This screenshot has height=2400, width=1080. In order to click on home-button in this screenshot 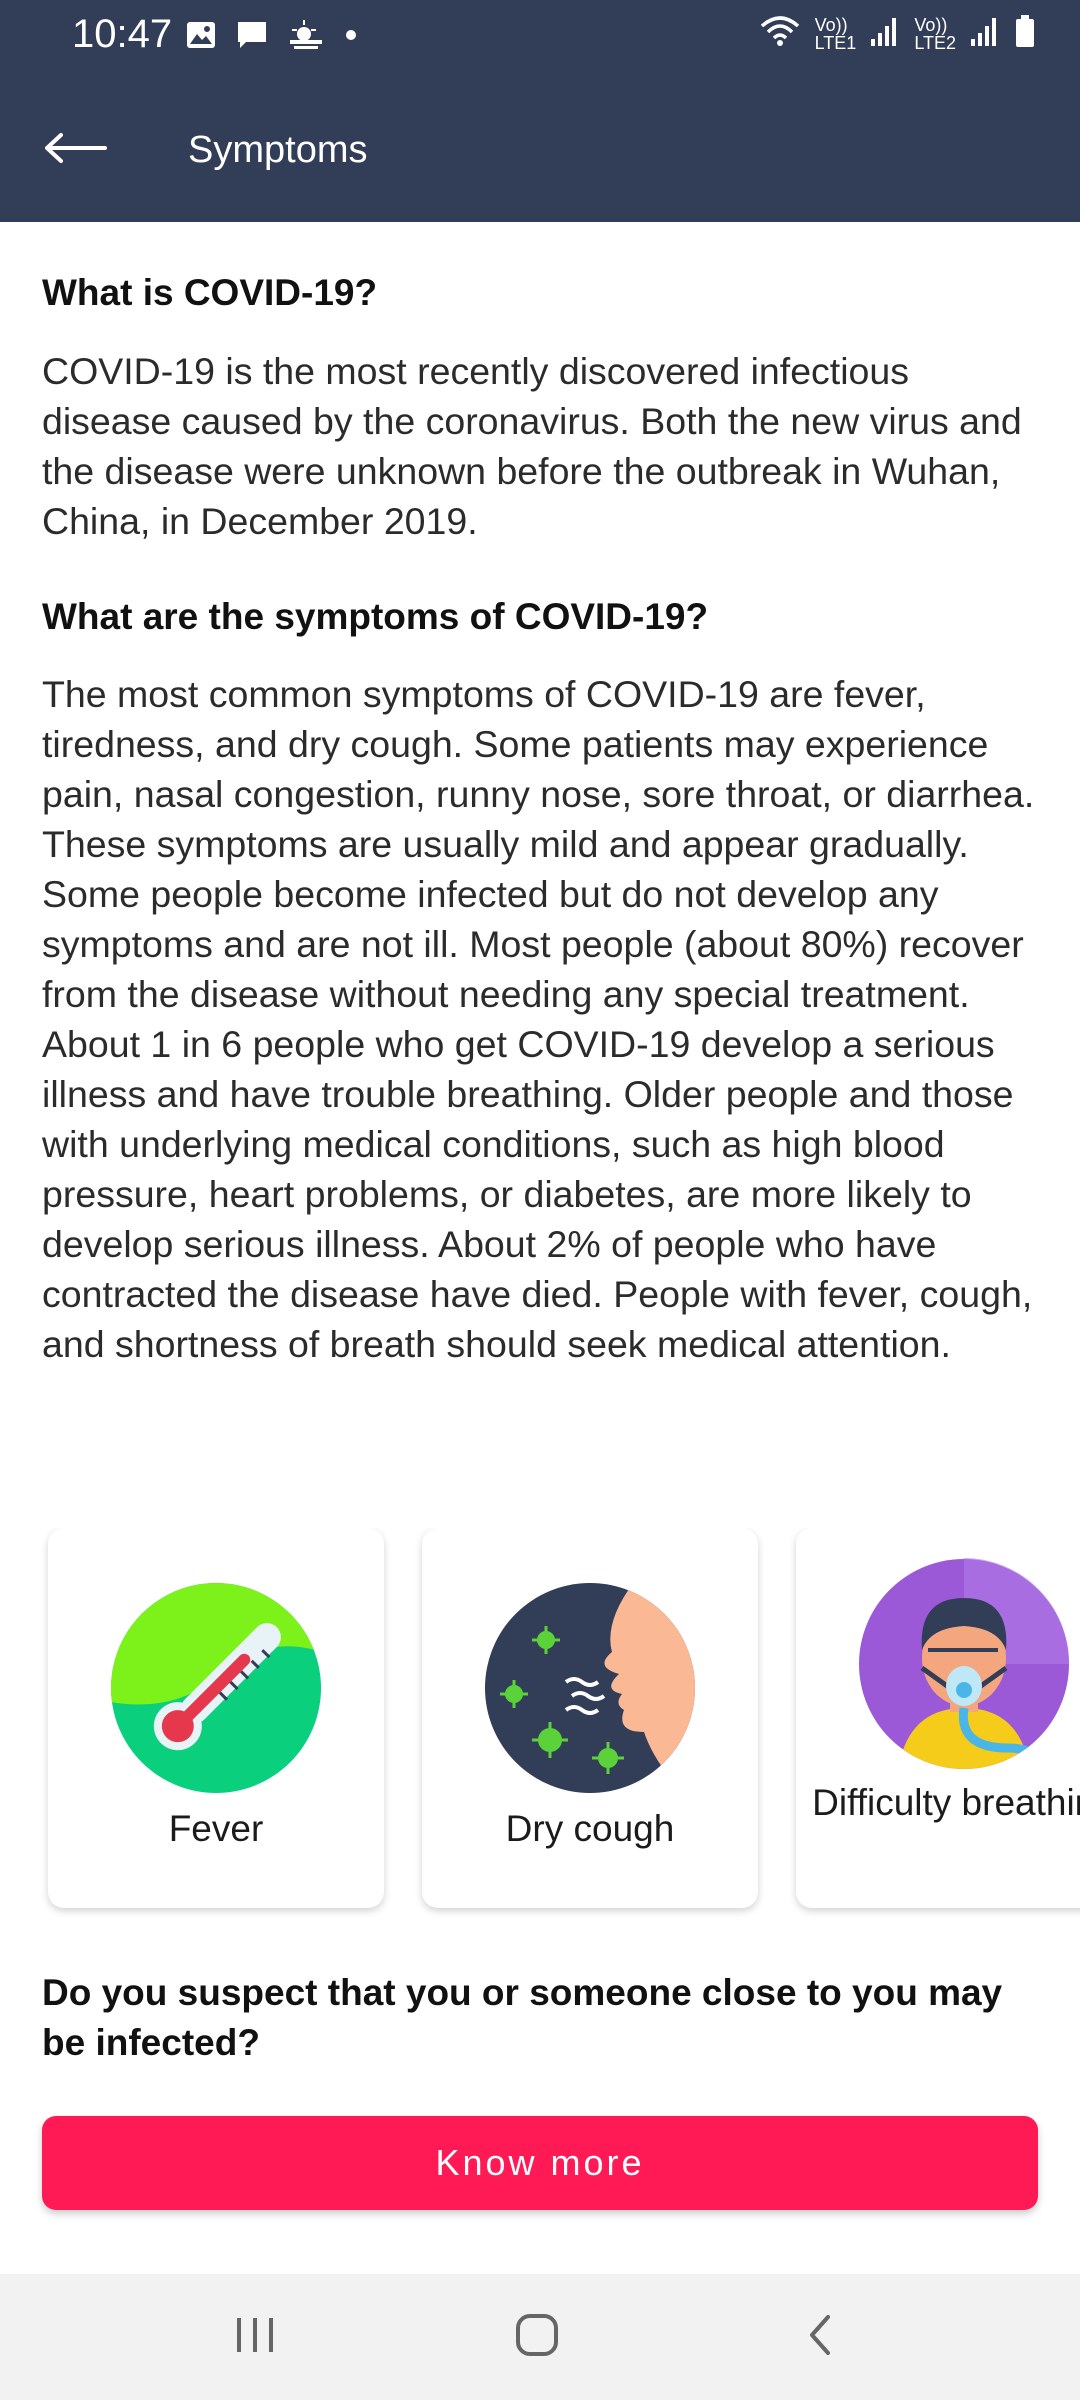, I will do `click(537, 2337)`.